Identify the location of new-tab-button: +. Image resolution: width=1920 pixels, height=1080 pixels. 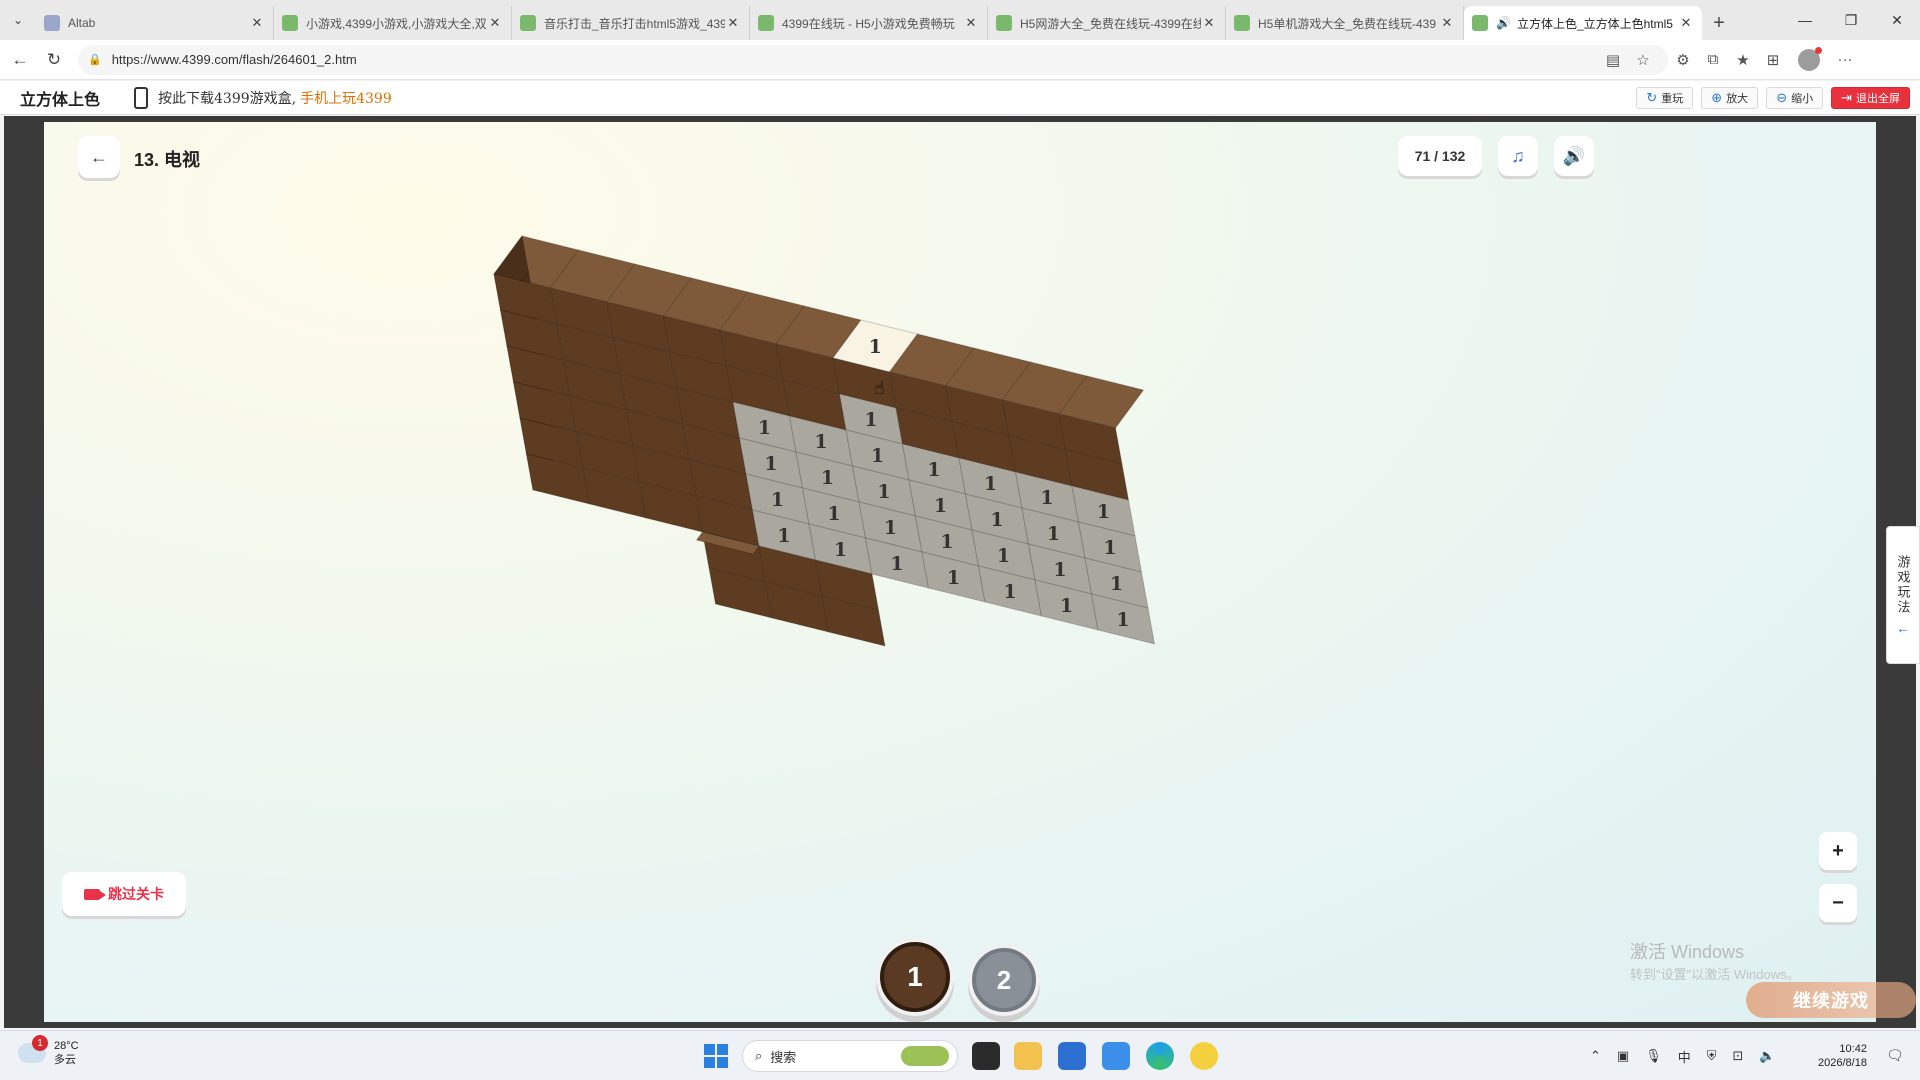
(1719, 23).